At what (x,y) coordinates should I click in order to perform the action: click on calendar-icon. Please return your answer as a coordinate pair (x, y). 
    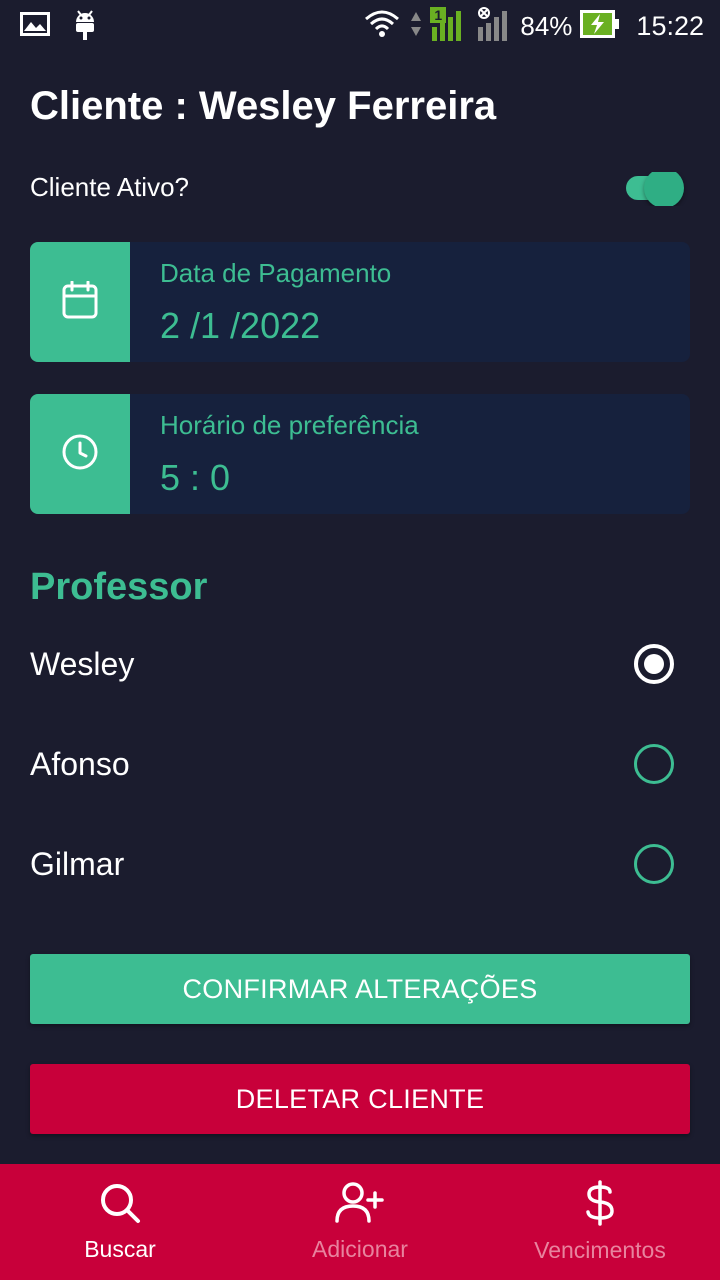
    Looking at the image, I should click on (80, 302).